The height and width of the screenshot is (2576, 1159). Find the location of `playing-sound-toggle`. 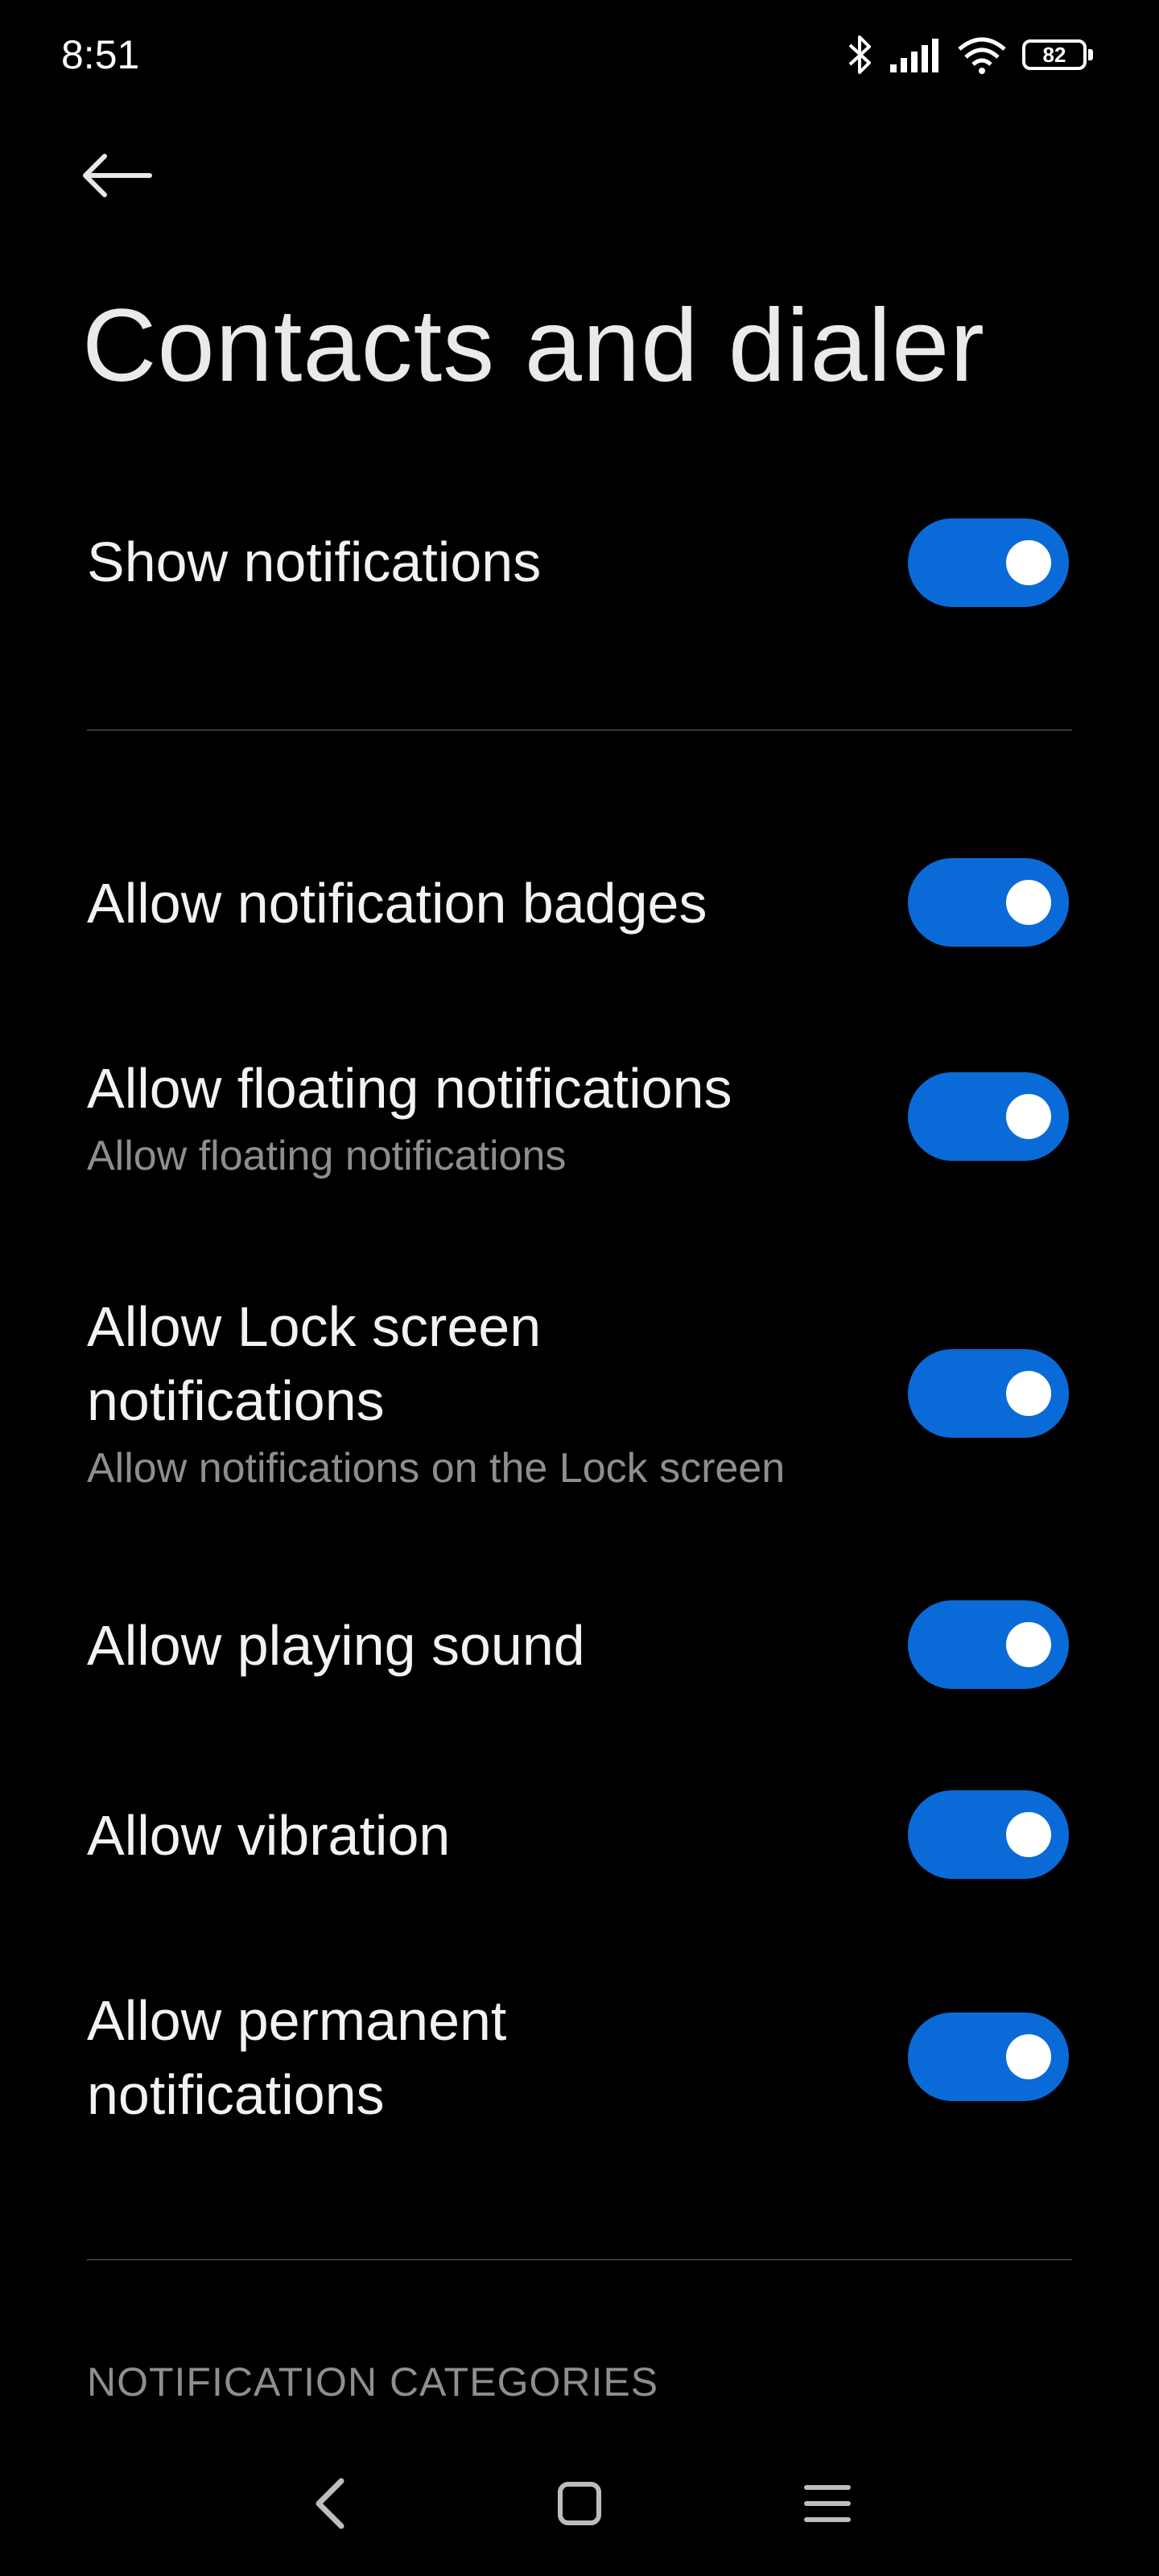

playing-sound-toggle is located at coordinates (988, 1644).